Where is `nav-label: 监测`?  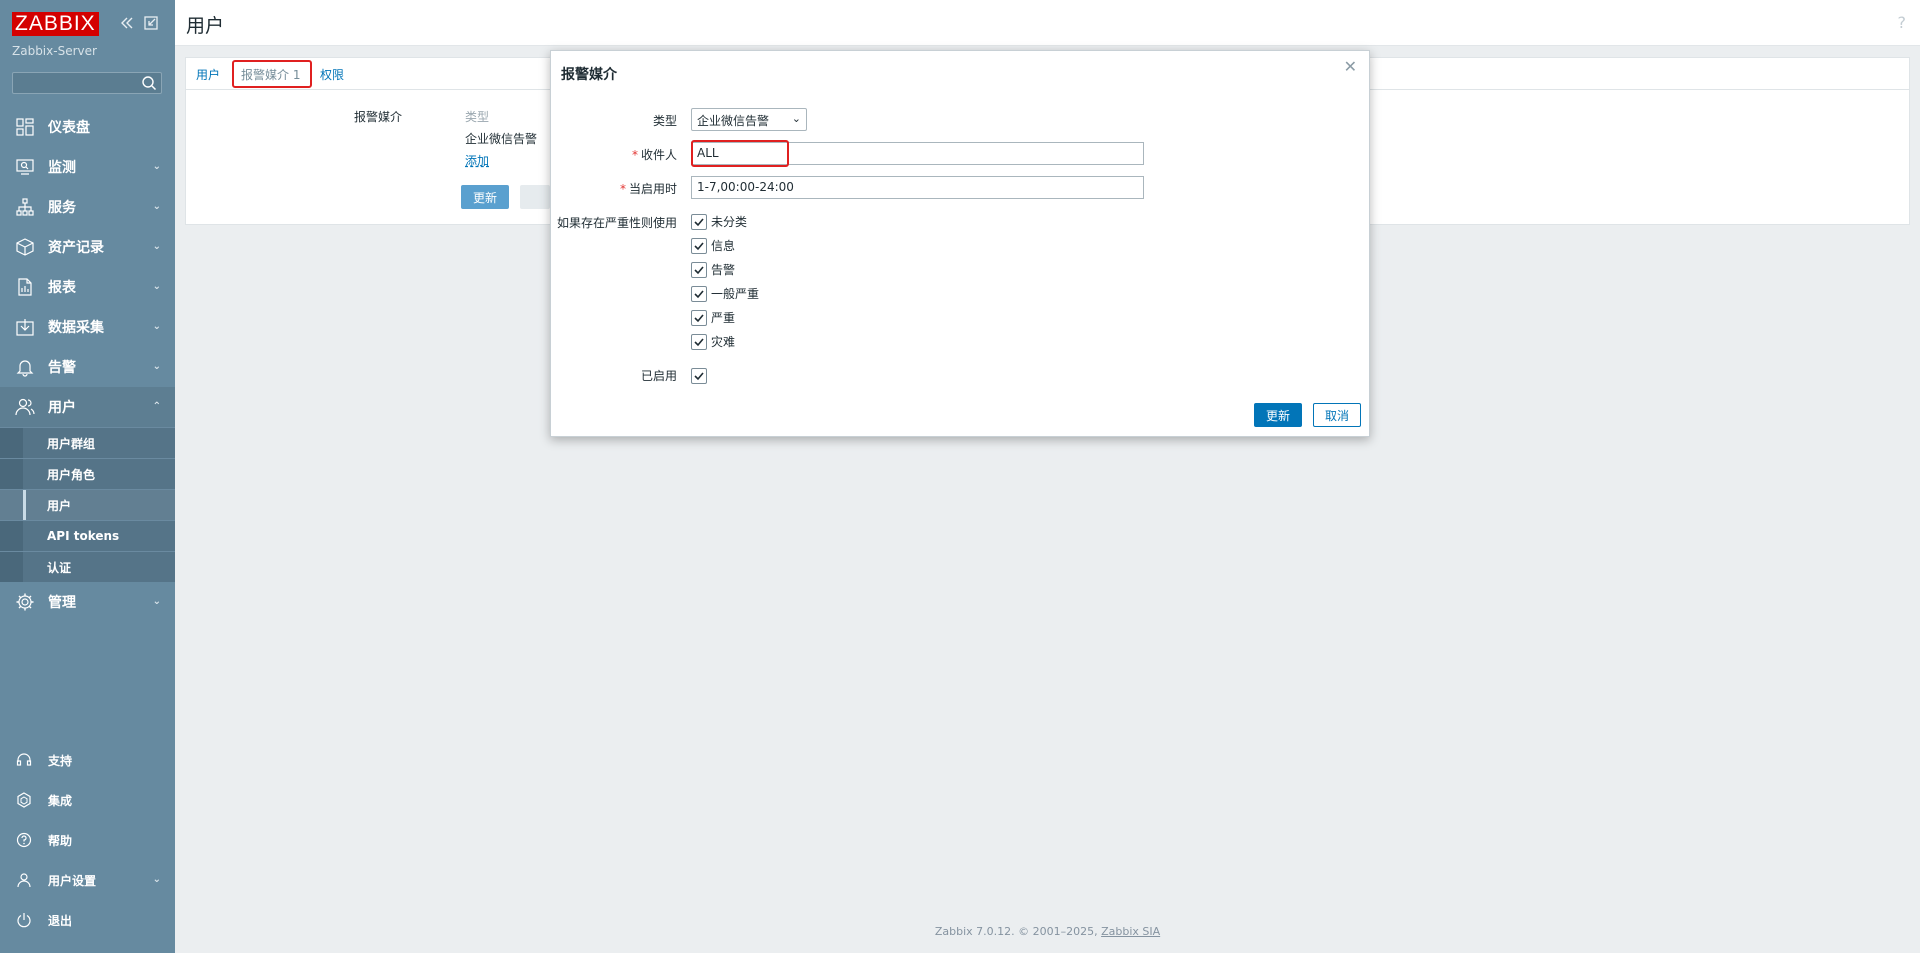
nav-label: 监测 is located at coordinates (62, 168).